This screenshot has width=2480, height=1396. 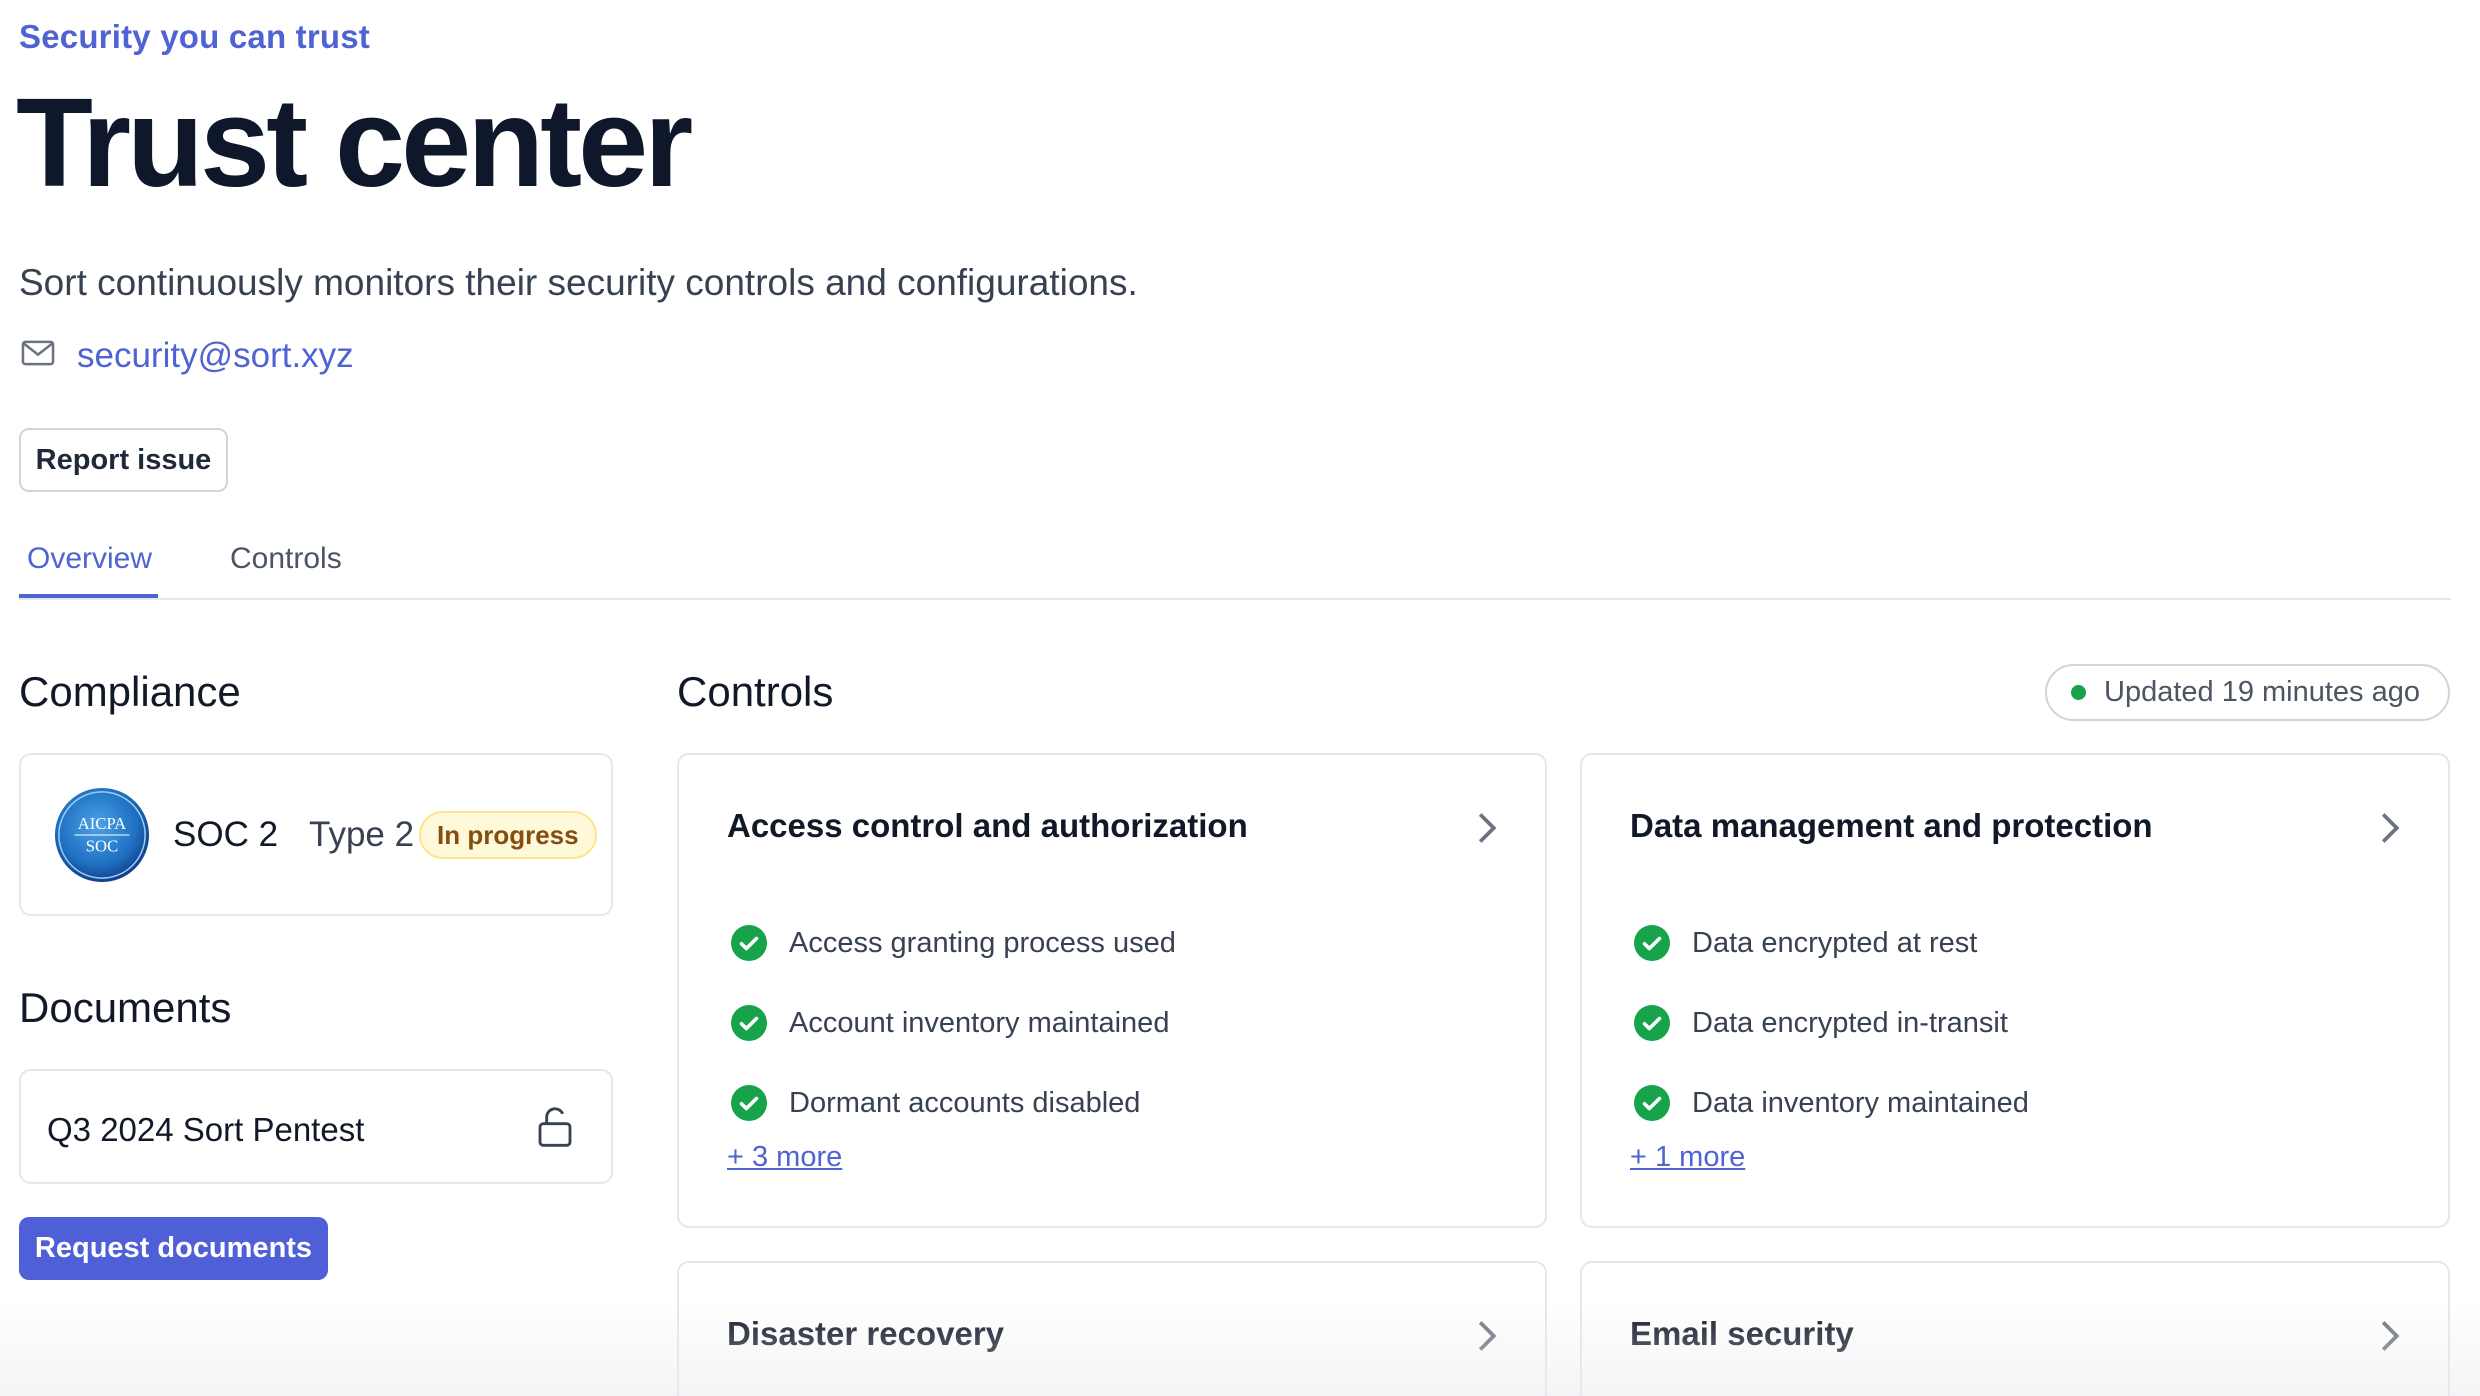 What do you see at coordinates (226, 834) in the screenshot?
I see `compliance-name: SOC 2` at bounding box center [226, 834].